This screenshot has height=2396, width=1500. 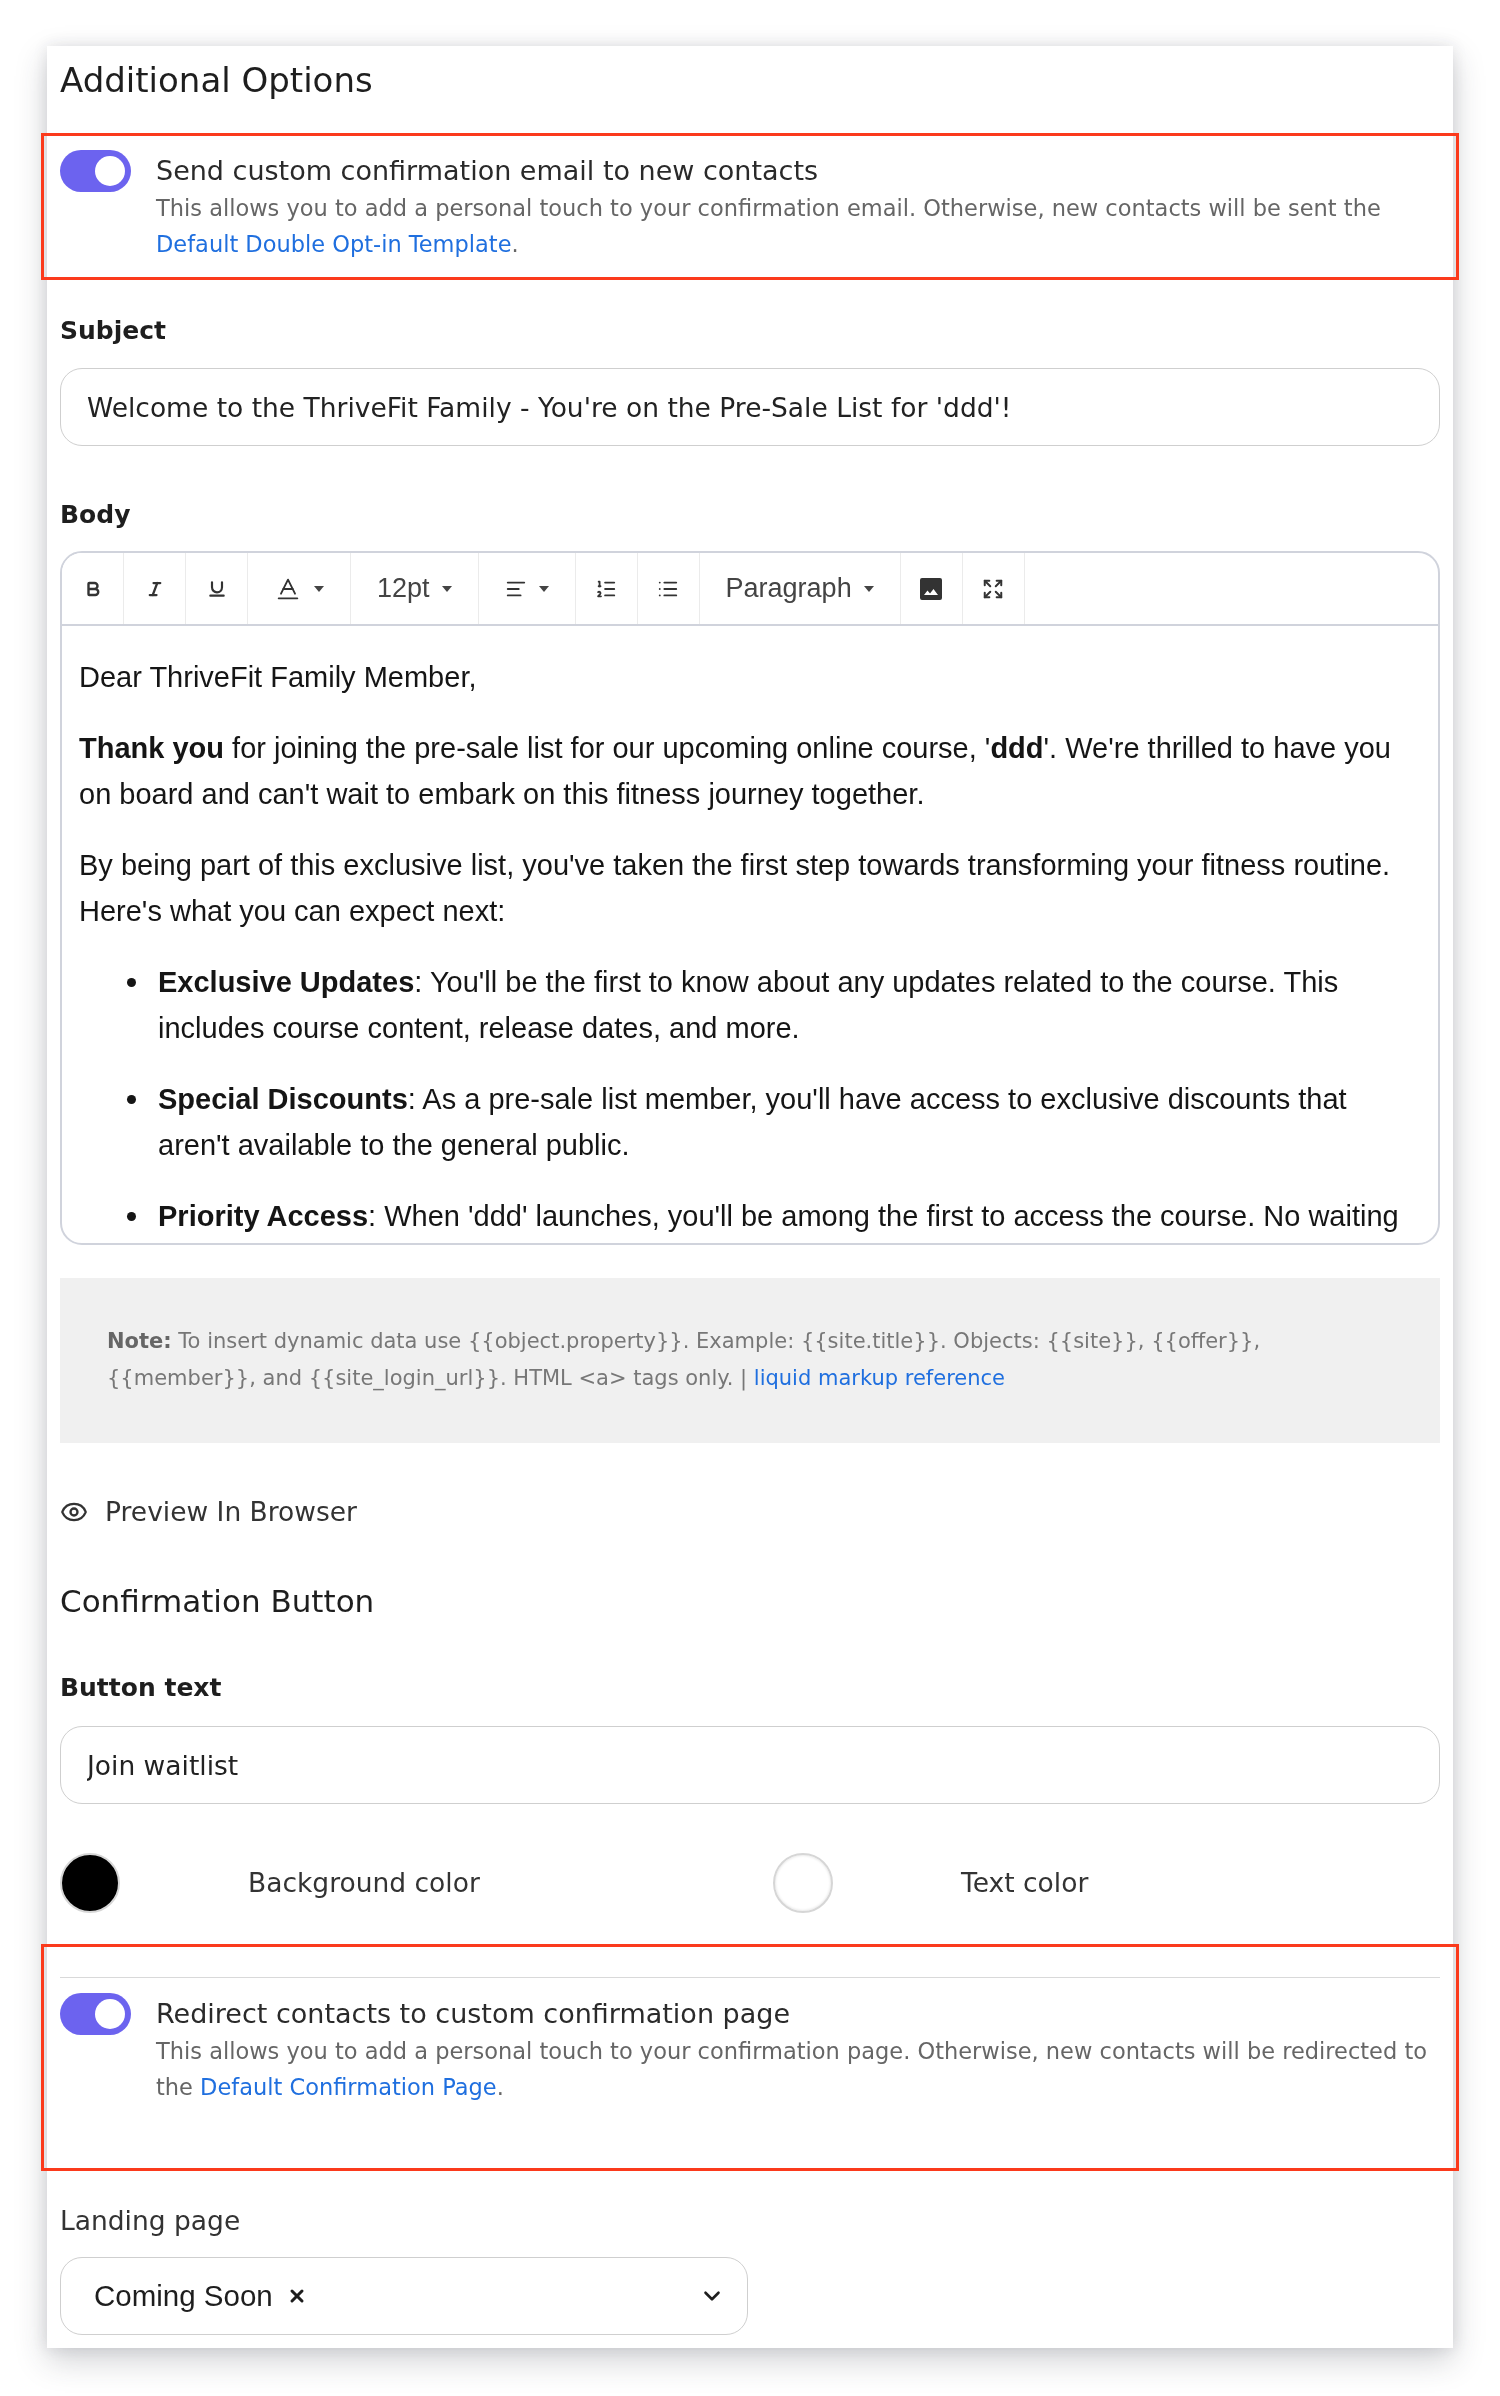 What do you see at coordinates (218, 1601) in the screenshot?
I see `section-heading: Confirmation Button` at bounding box center [218, 1601].